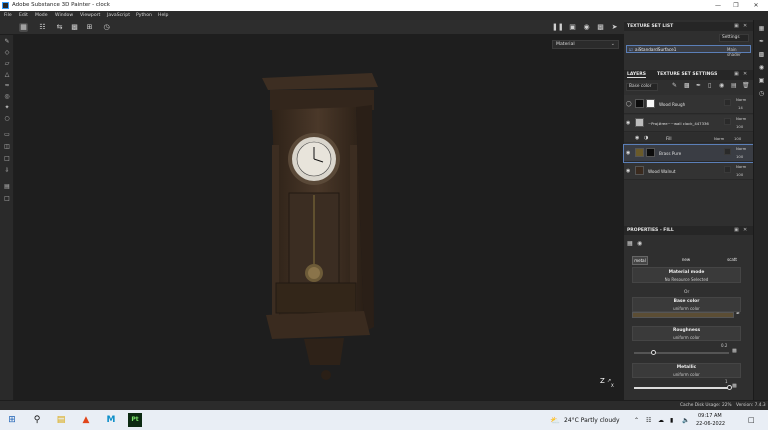 The image size is (768, 430). What do you see at coordinates (738, 314) in the screenshot?
I see `color-picker-icon: ✒` at bounding box center [738, 314].